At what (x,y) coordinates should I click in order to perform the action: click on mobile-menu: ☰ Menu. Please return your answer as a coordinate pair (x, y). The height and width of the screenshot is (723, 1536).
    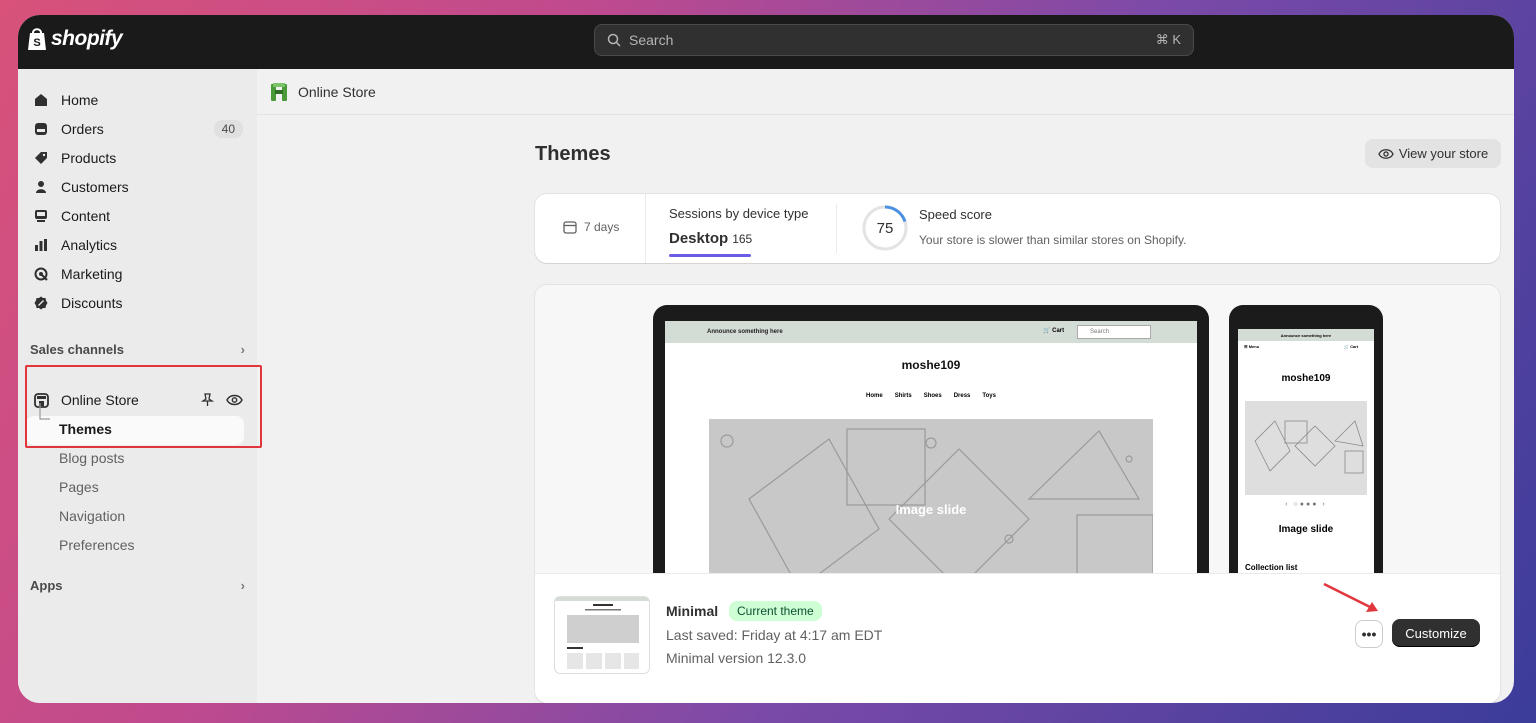
    Looking at the image, I should click on (1252, 346).